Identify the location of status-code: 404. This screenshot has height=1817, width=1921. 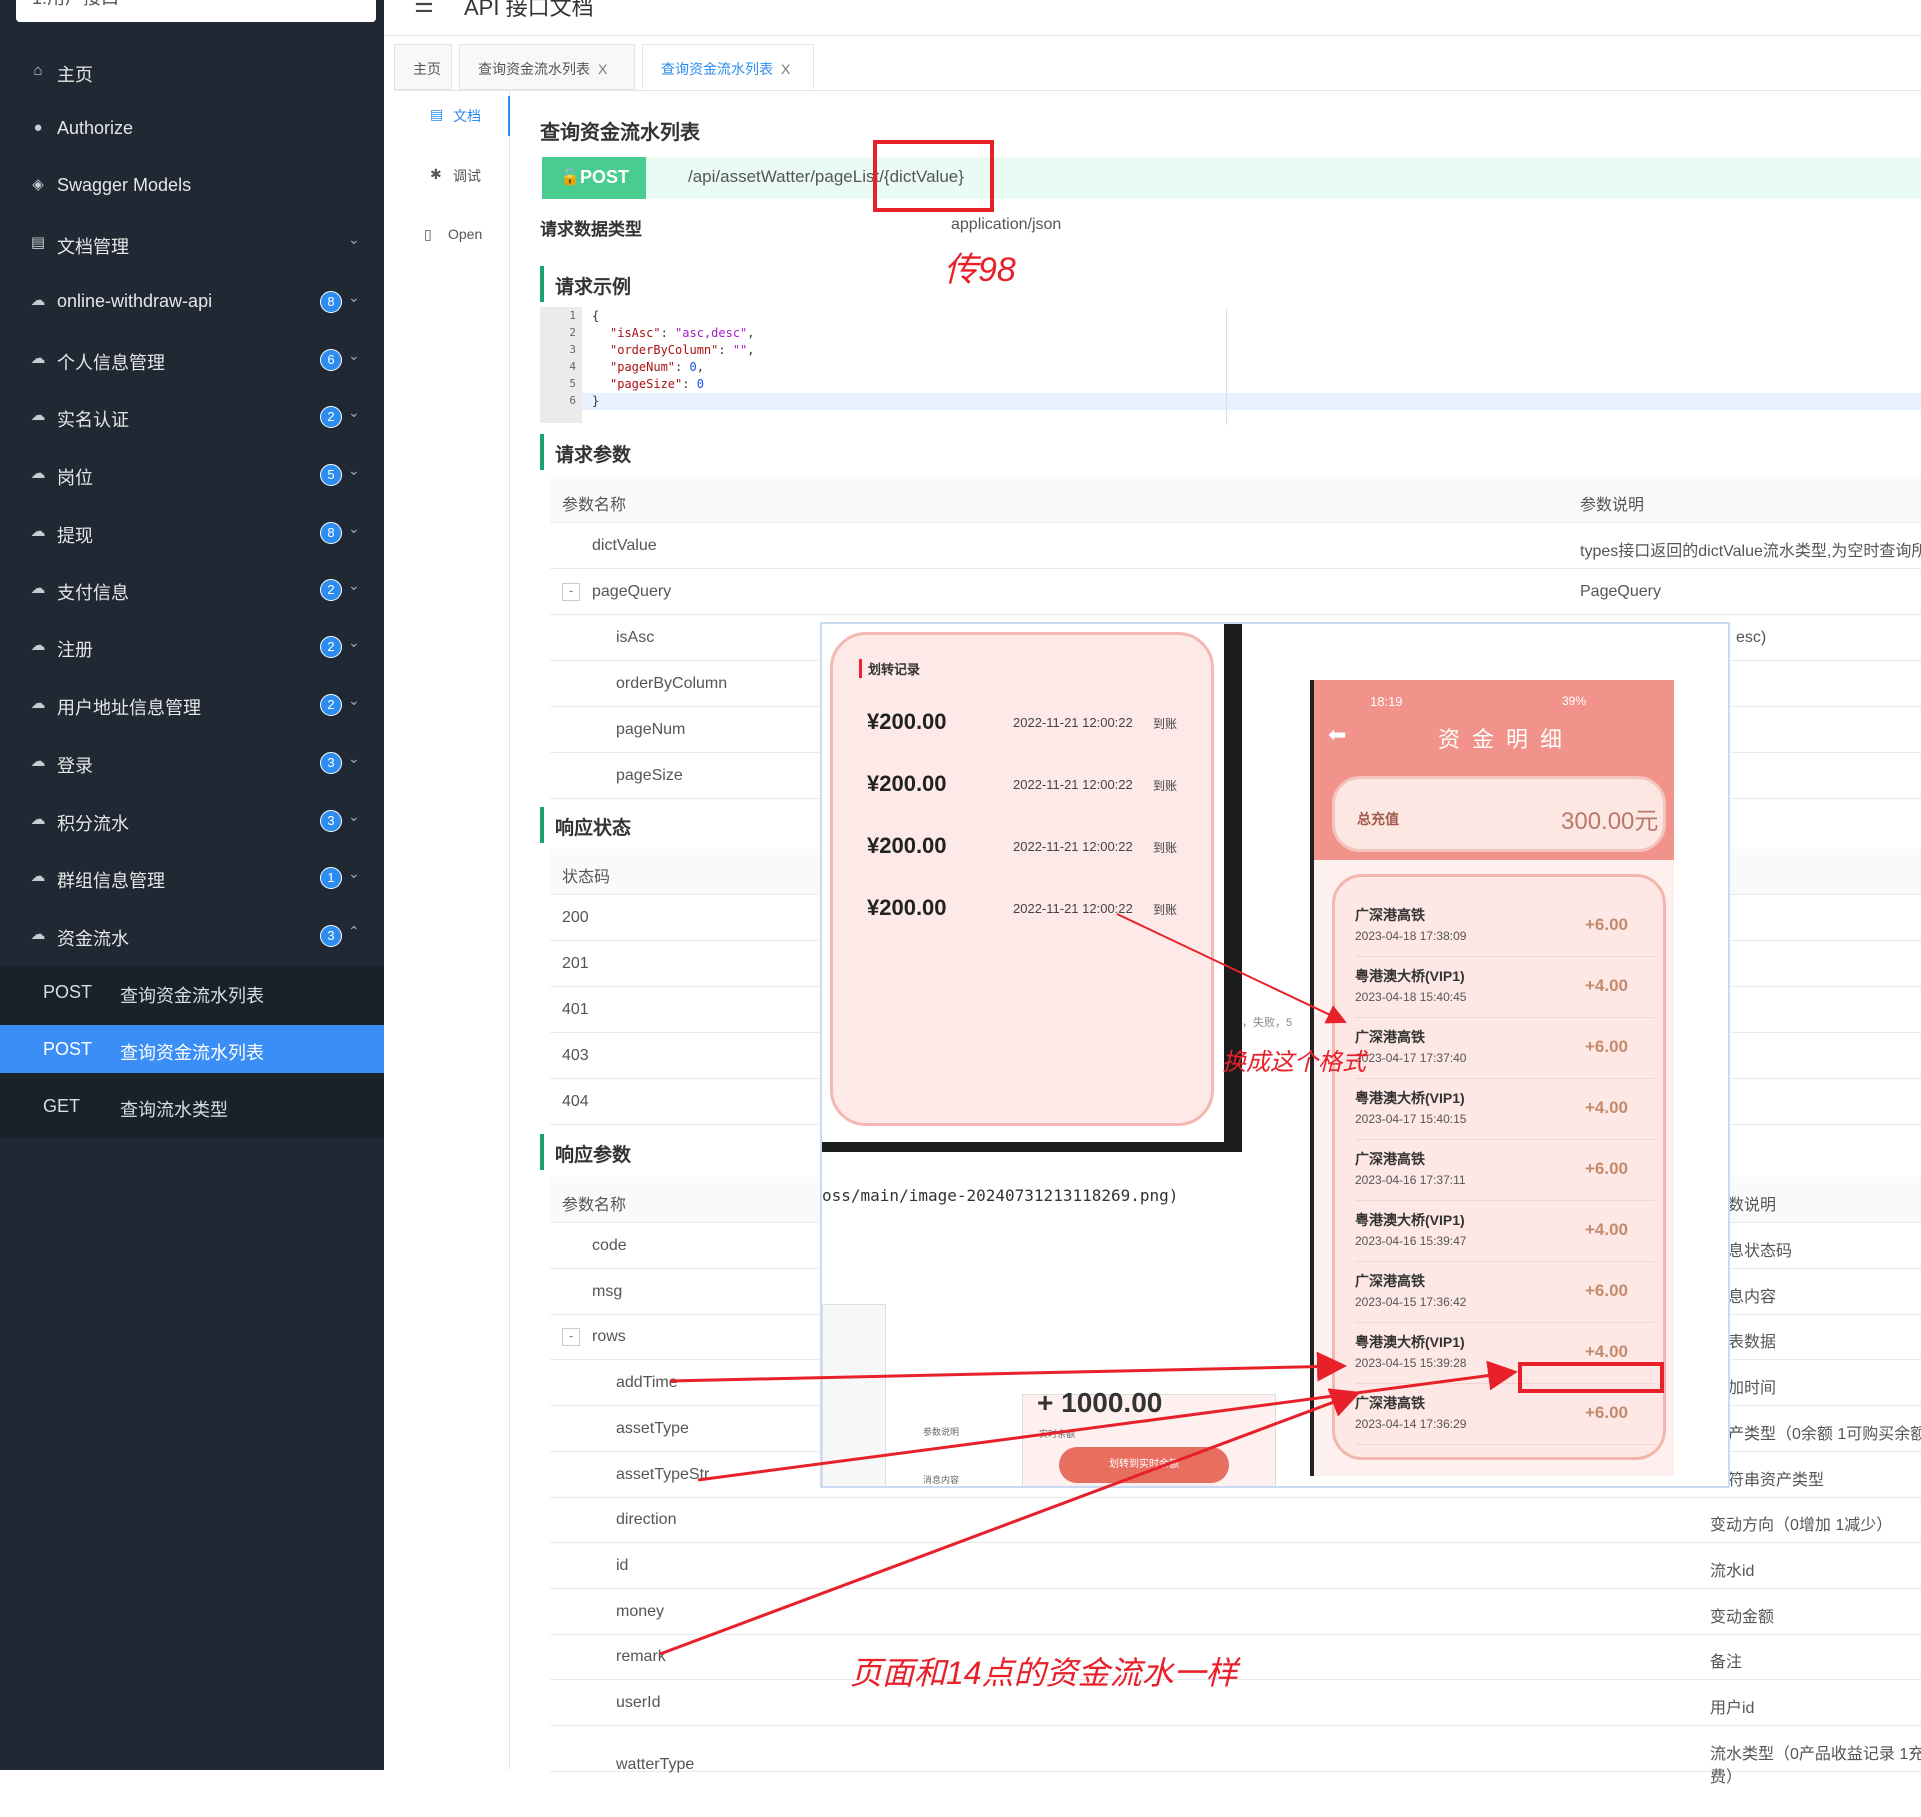
(575, 1101).